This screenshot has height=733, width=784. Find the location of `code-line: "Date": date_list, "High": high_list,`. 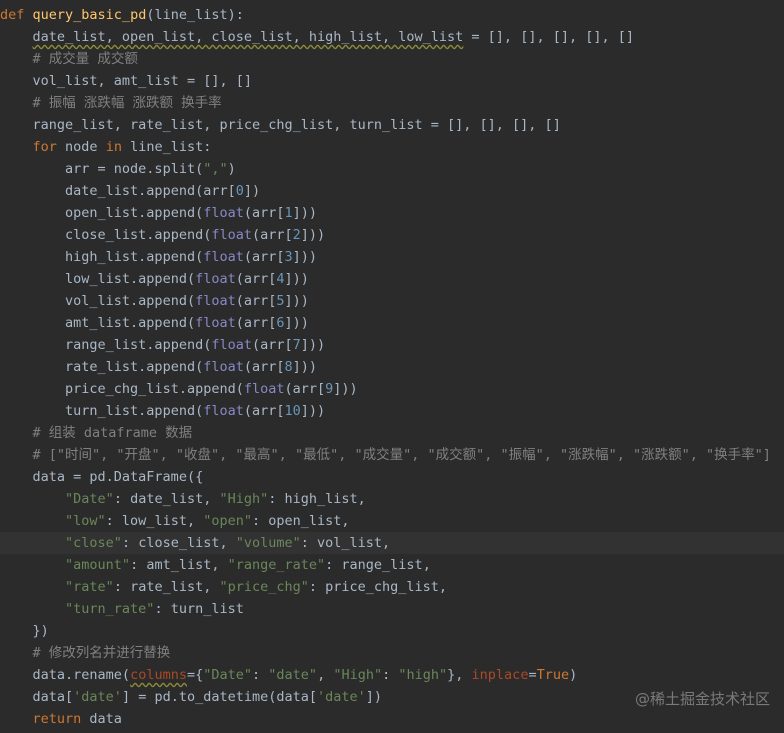

code-line: "Date": date_list, "High": high_list, is located at coordinates (392, 499).